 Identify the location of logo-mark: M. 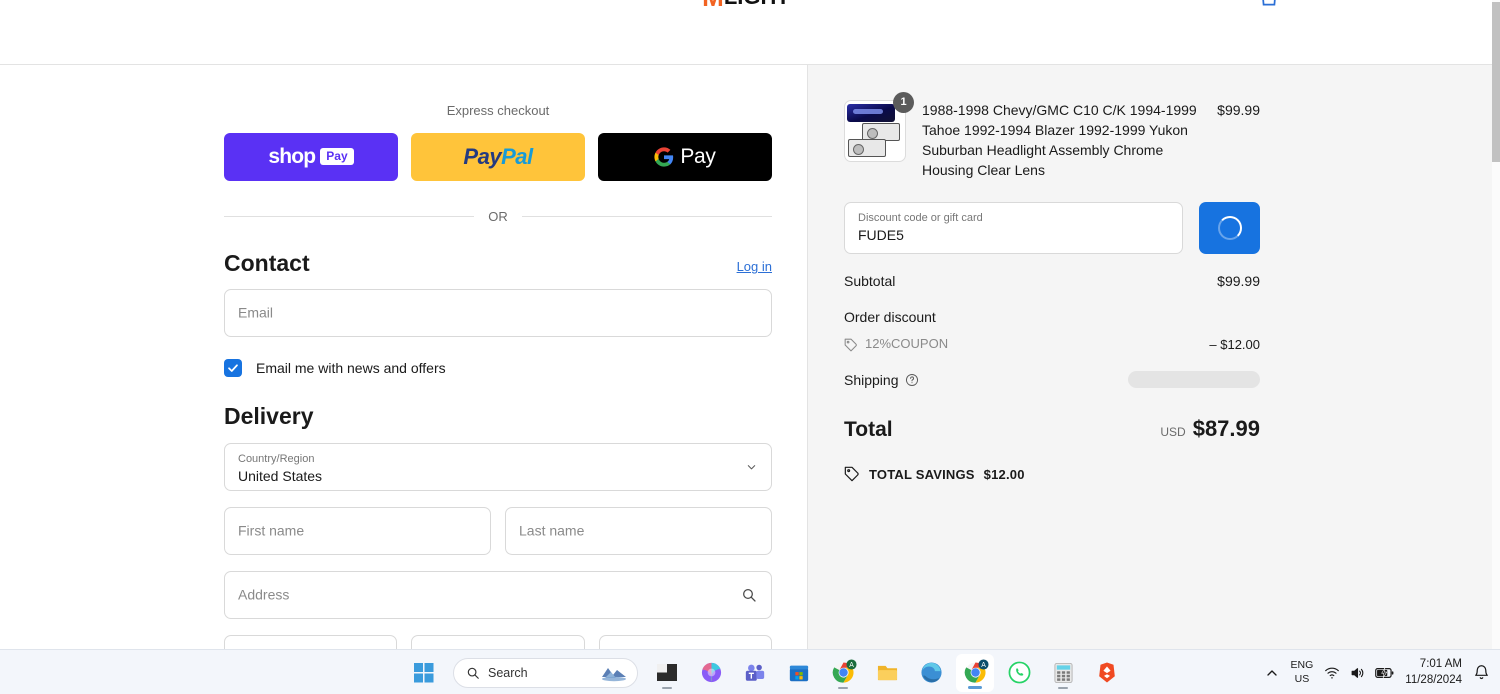
(713, 5).